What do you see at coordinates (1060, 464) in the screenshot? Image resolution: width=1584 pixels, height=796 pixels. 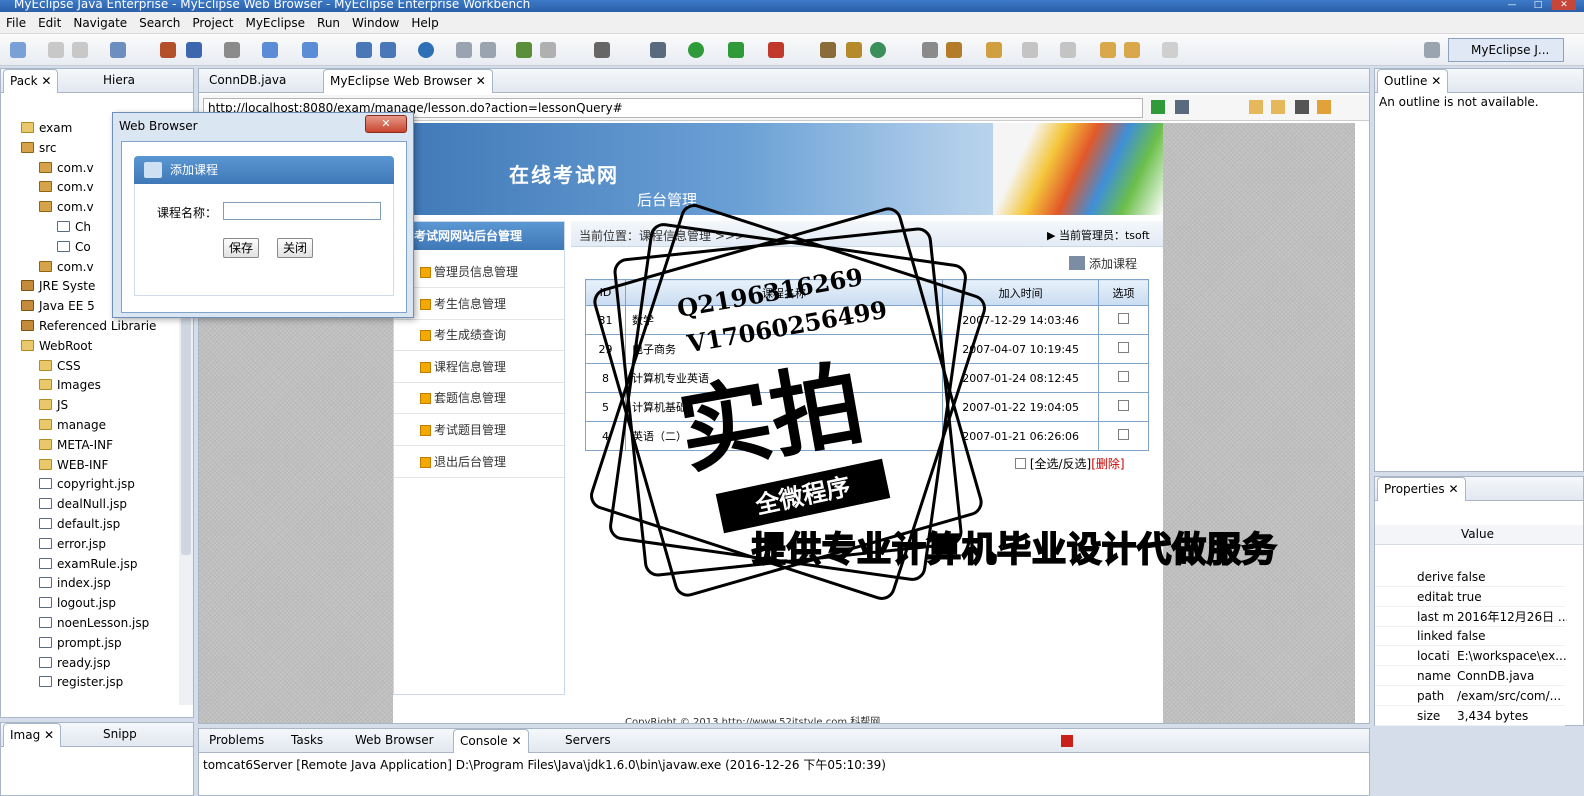 I see `select-all-link: [全选/反选]` at bounding box center [1060, 464].